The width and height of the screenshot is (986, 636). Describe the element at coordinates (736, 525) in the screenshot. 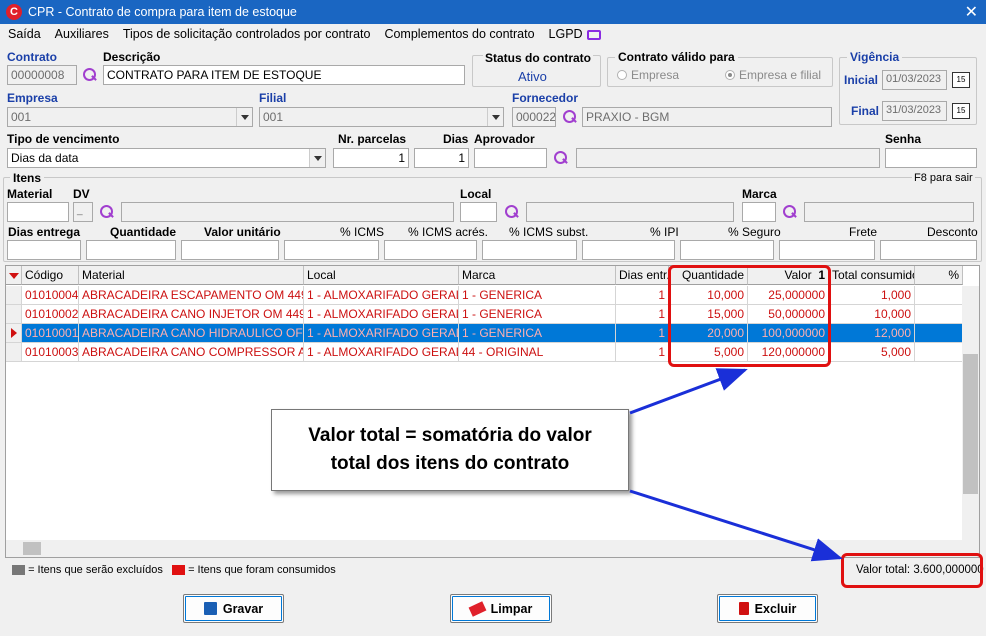

I see `arrow-to-total` at that location.